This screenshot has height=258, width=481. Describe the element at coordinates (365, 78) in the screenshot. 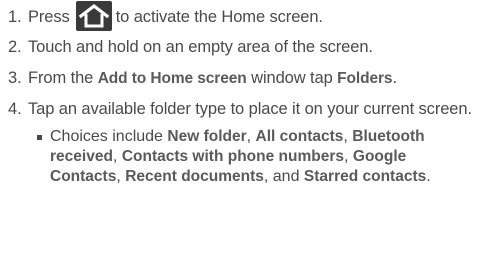

I see `option-name: Folders` at that location.